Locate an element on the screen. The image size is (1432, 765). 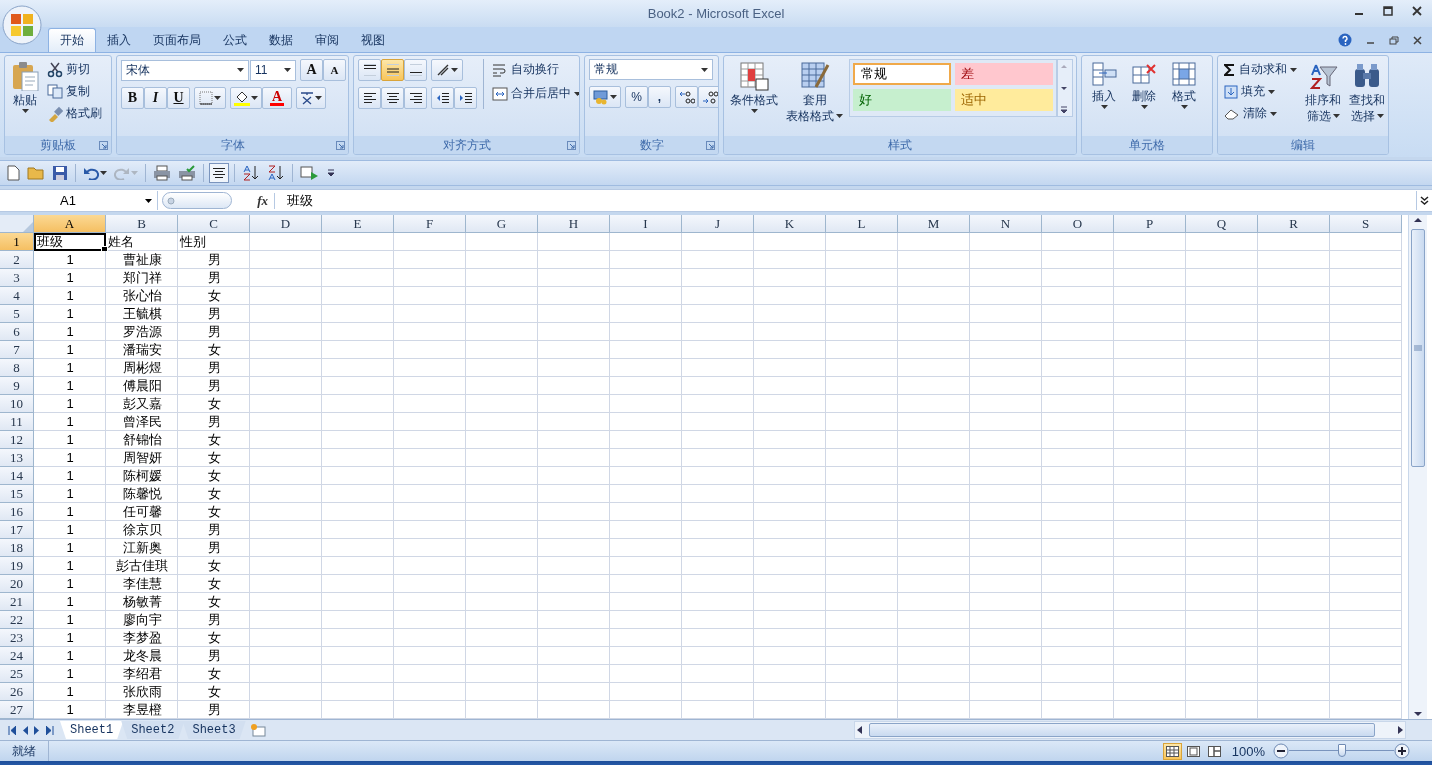
cell-style: 适中 is located at coordinates (1004, 100).